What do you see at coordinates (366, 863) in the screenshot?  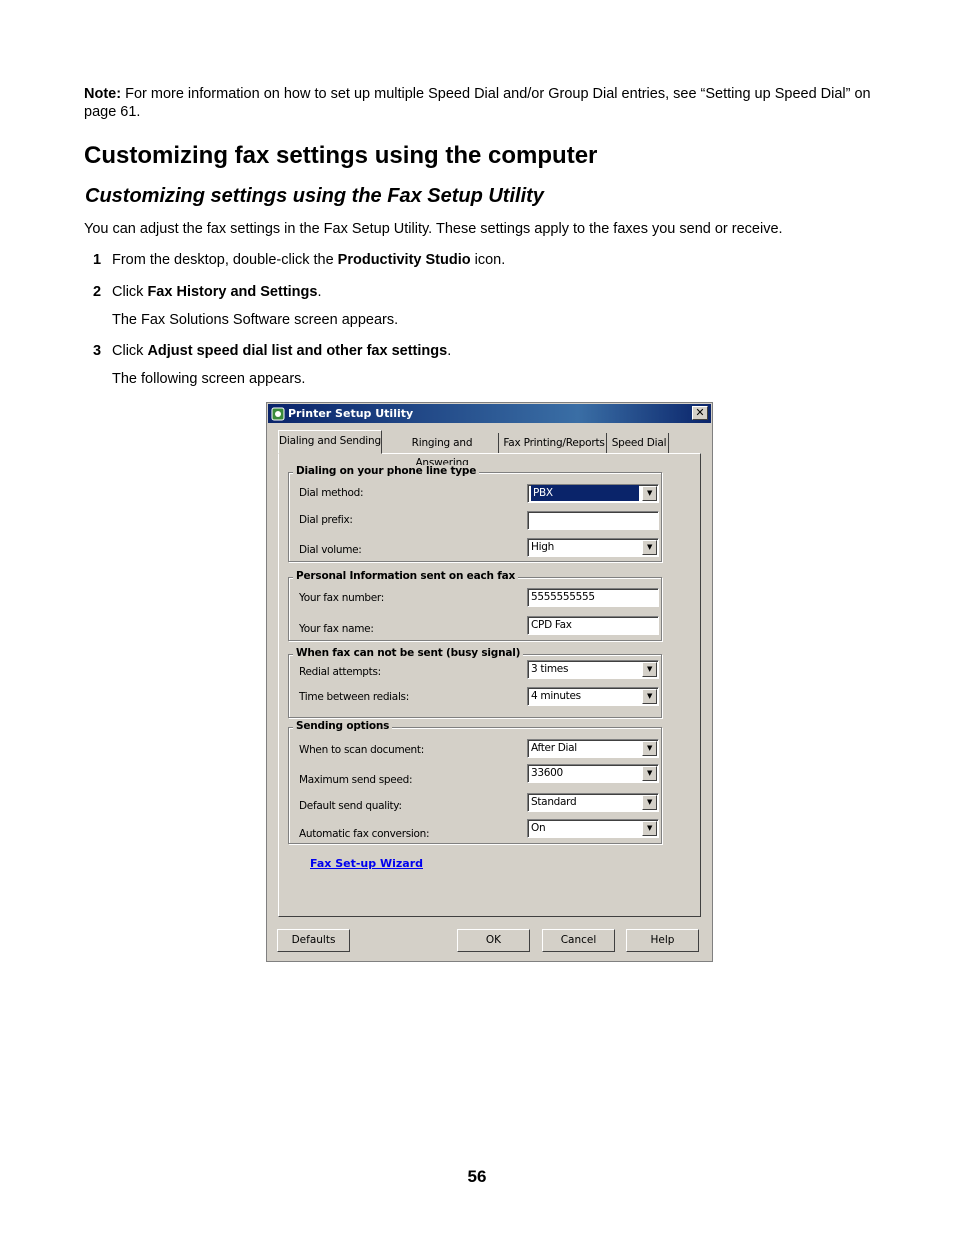 I see `fax-setup-wizard-link: Fax Set-up Wizard` at bounding box center [366, 863].